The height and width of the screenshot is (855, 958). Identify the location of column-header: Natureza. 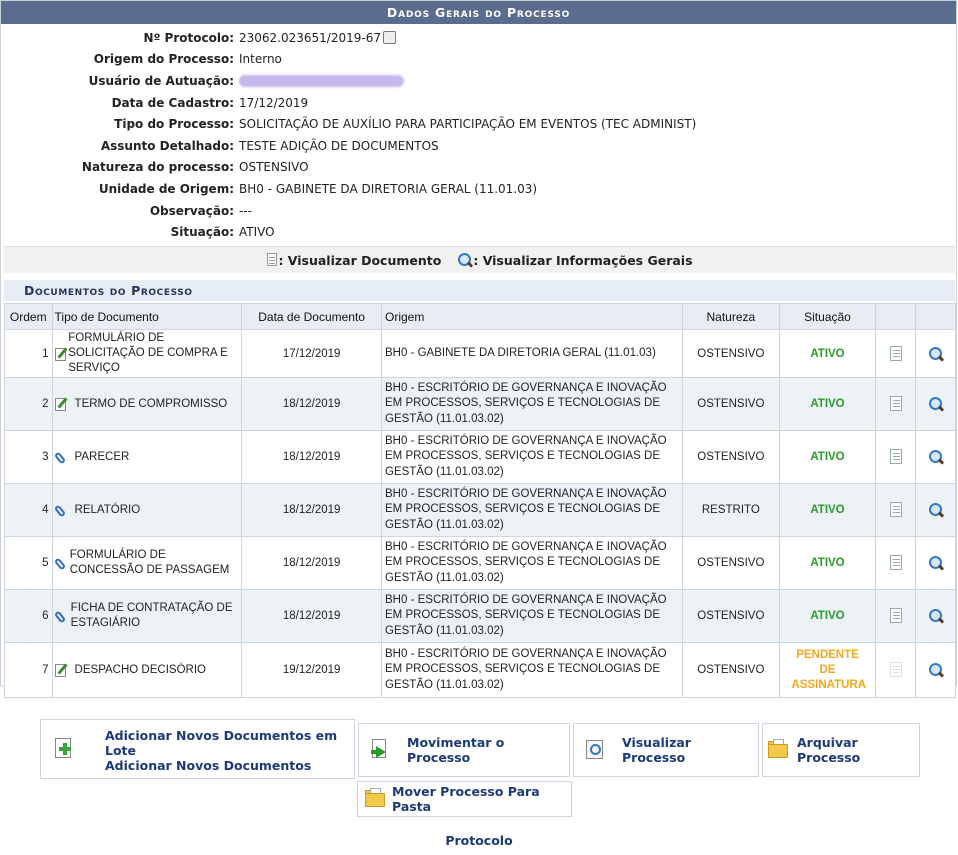
(731, 316).